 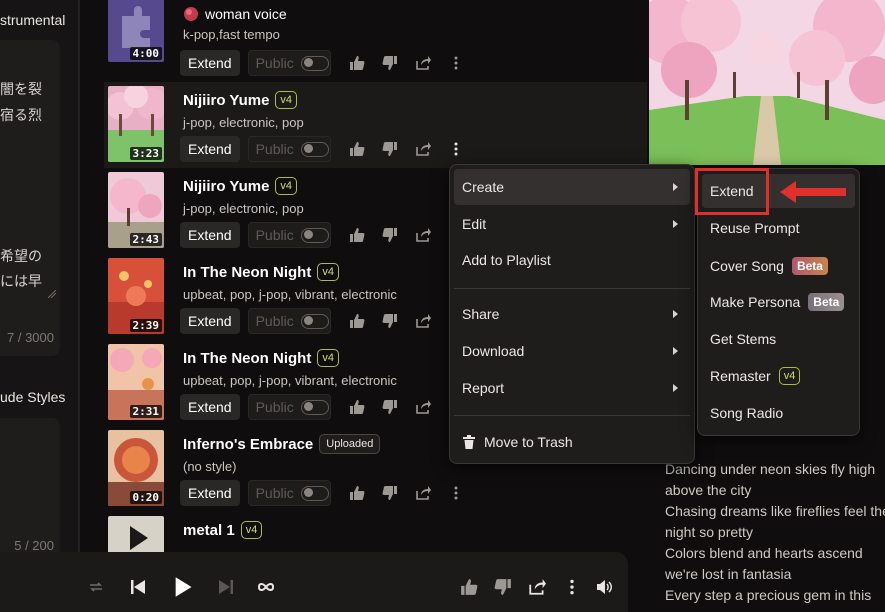 I want to click on song-controls: Extend Public, so click(x=326, y=493).